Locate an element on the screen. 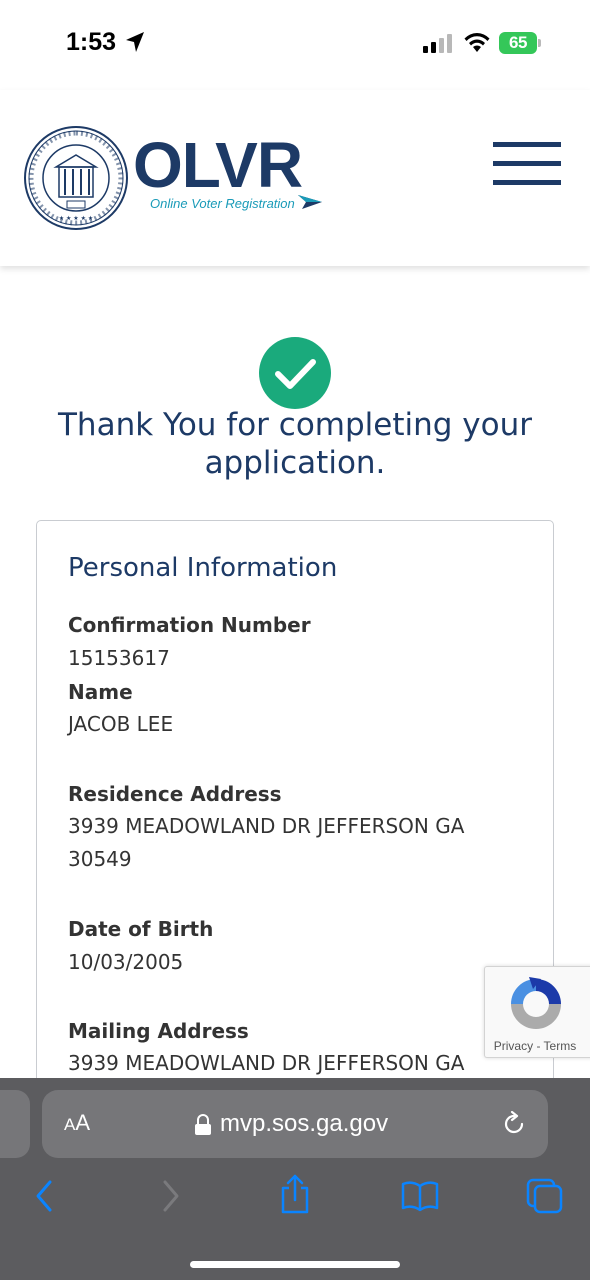 Image resolution: width=590 pixels, height=1280 pixels. recaptcha-icon is located at coordinates (536, 1006).